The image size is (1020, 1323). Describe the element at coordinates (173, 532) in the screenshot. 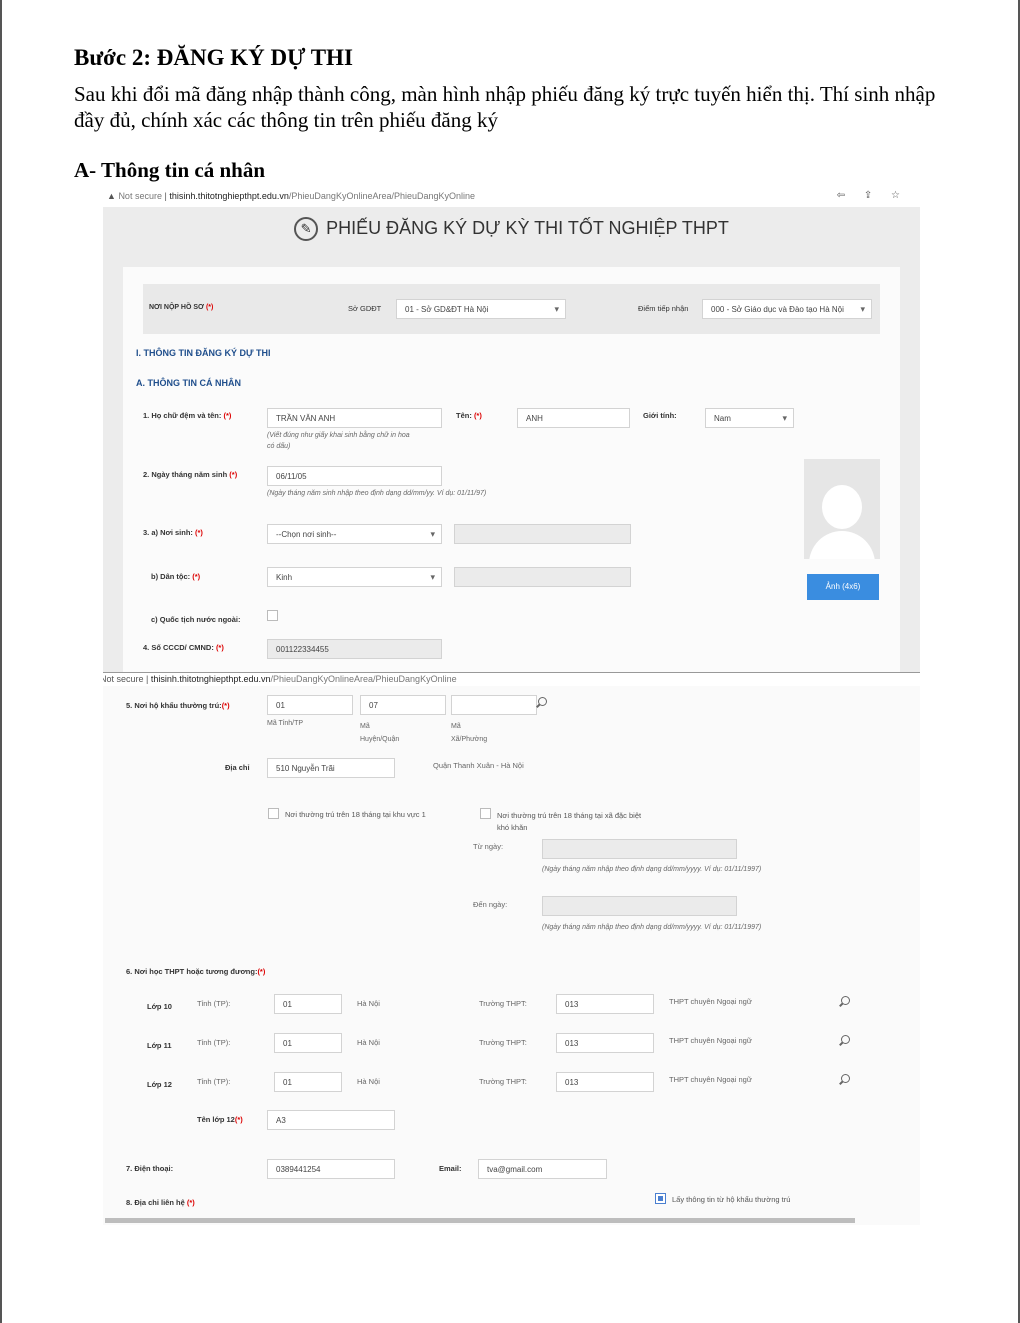

I see `birthplace-label: 3. a) Nơi sinh: (*)` at that location.